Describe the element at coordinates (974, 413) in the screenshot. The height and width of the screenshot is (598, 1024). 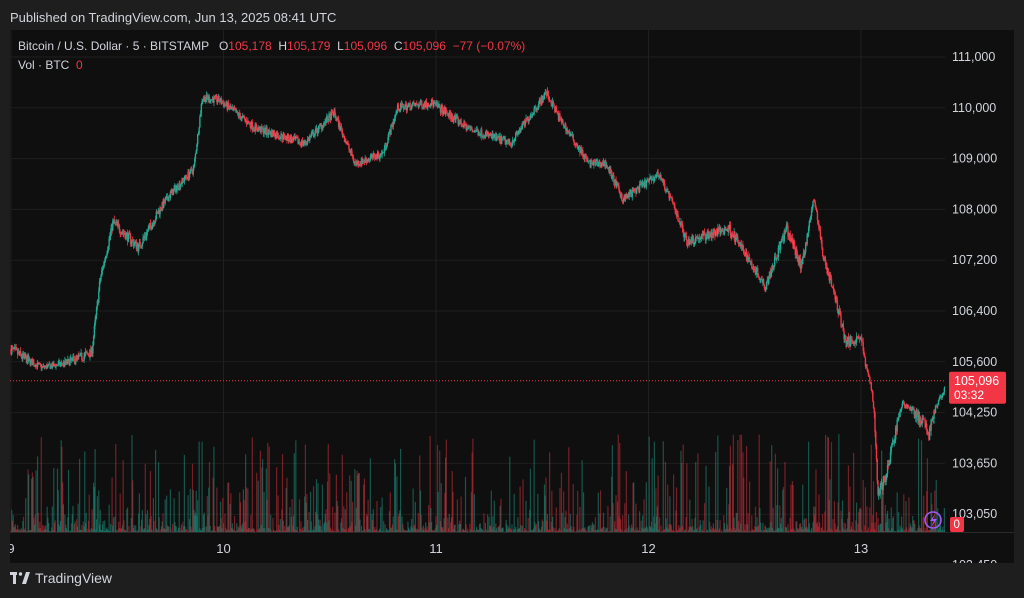
I see `price-tick-label: 104,250` at that location.